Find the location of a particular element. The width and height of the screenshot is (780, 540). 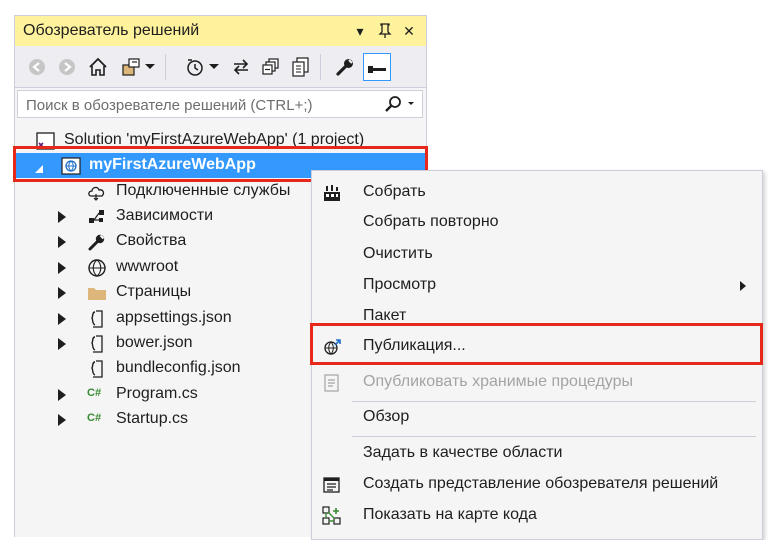

menu-item-label: Показать на карте кода is located at coordinates (450, 514).